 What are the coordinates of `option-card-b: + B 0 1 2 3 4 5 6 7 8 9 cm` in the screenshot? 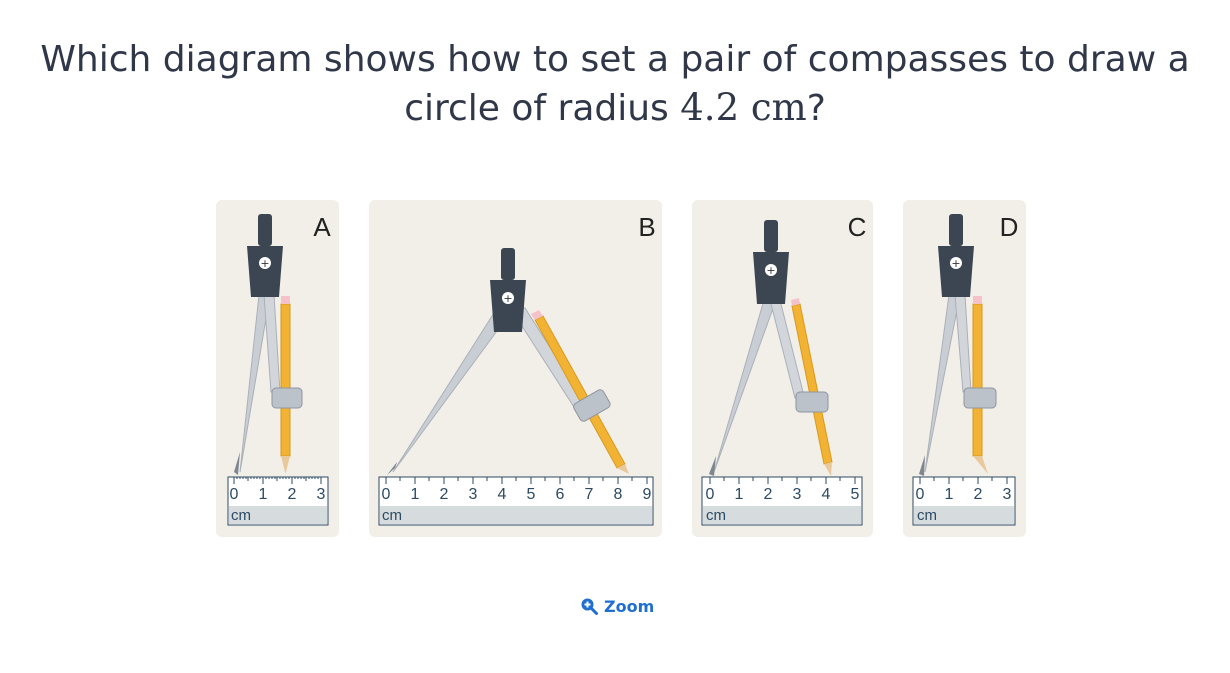 It's located at (515, 368).